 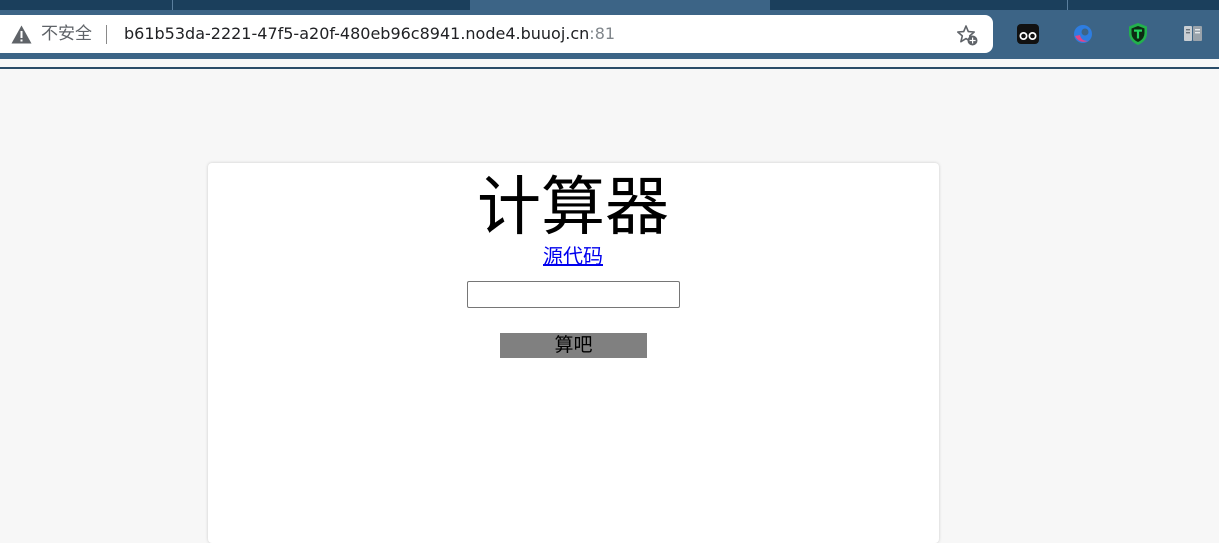 I want to click on source-code-link: 源代码, so click(x=573, y=256).